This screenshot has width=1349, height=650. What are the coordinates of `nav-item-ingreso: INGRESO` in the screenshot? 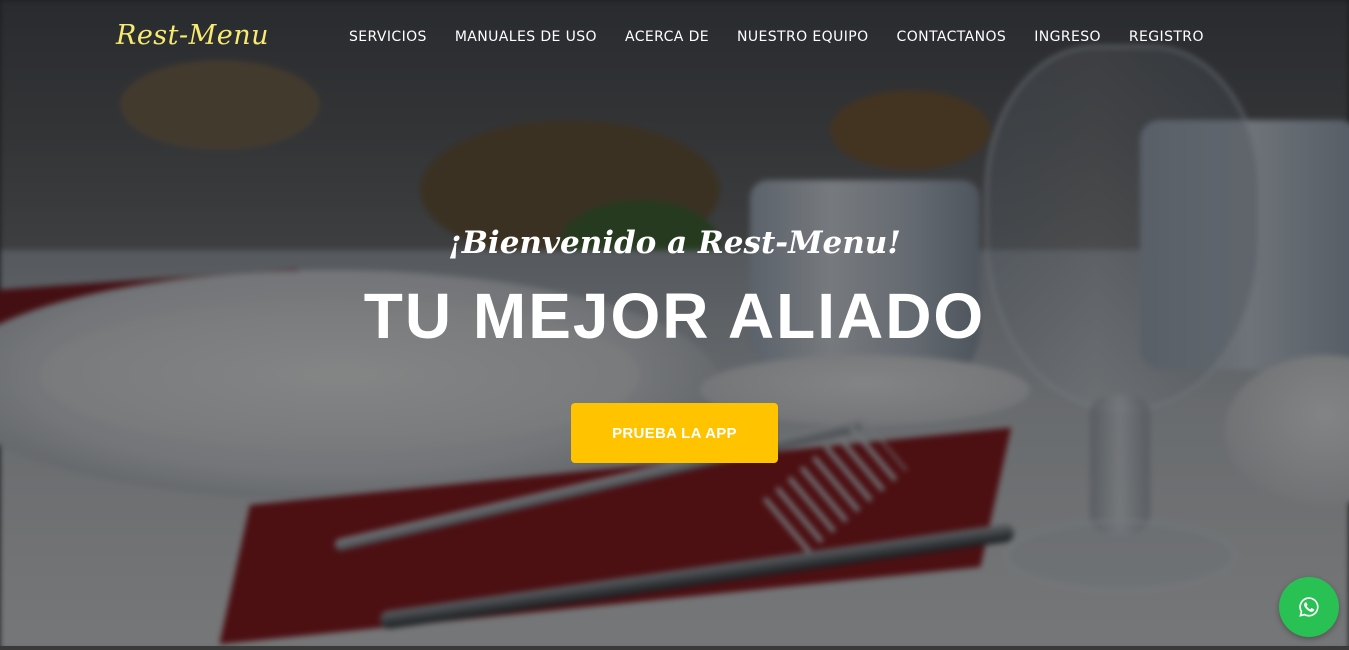 It's located at (1067, 37).